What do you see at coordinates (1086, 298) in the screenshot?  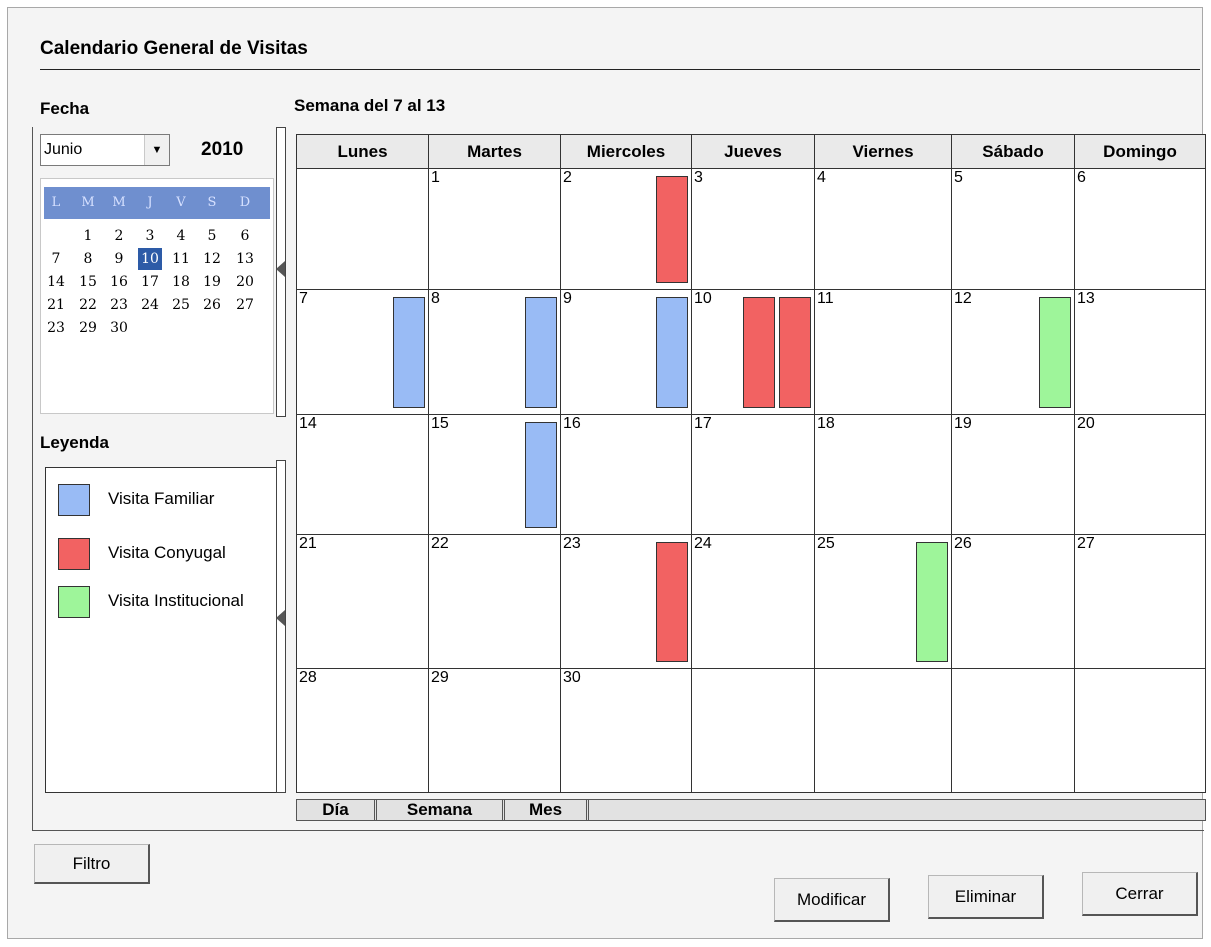 I see `calendar-day-number: 13` at bounding box center [1086, 298].